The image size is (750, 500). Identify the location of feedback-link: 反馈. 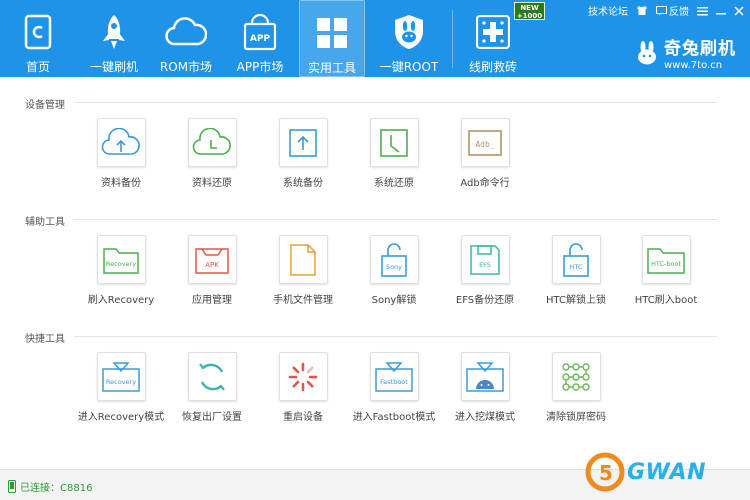
(672, 10).